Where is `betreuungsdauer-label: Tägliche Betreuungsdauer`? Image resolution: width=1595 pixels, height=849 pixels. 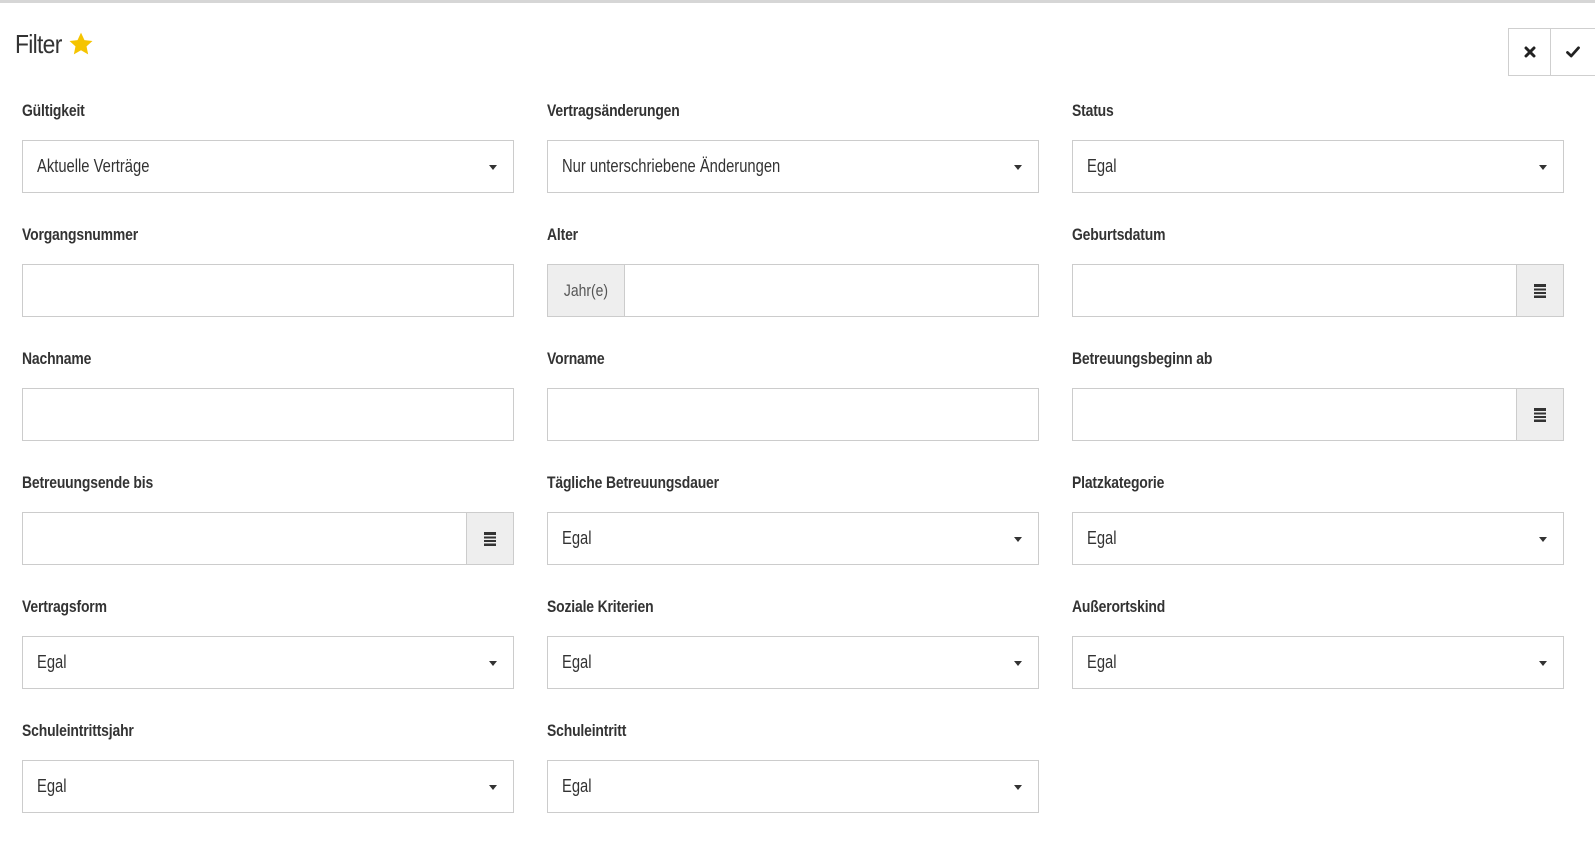 betreuungsdauer-label: Tägliche Betreuungsdauer is located at coordinates (633, 482).